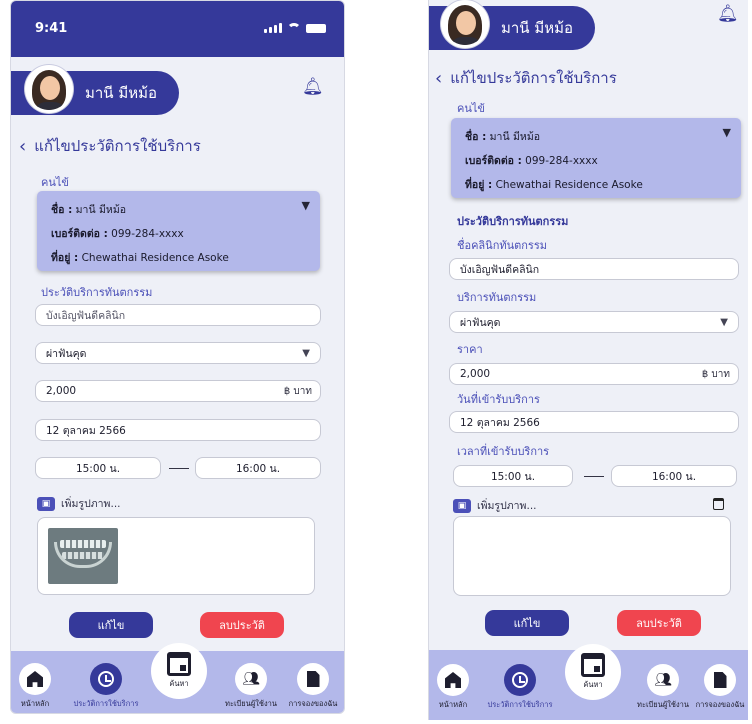 Image resolution: width=752 pixels, height=724 pixels. What do you see at coordinates (177, 29) in the screenshot?
I see `status-bar: 9:41` at bounding box center [177, 29].